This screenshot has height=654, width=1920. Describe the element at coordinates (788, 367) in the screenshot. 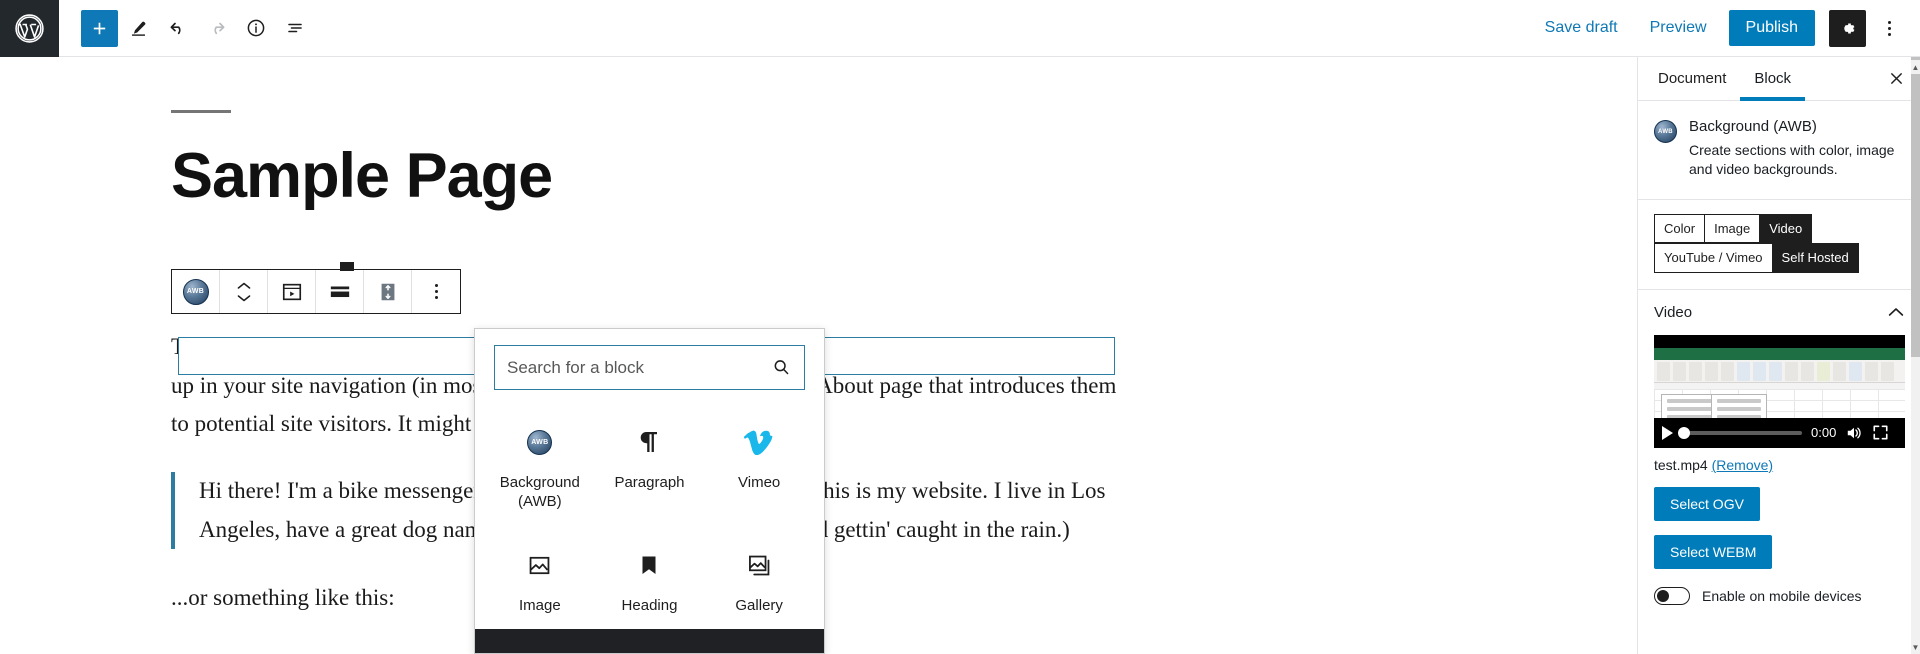

I see `magnifier-icon` at that location.